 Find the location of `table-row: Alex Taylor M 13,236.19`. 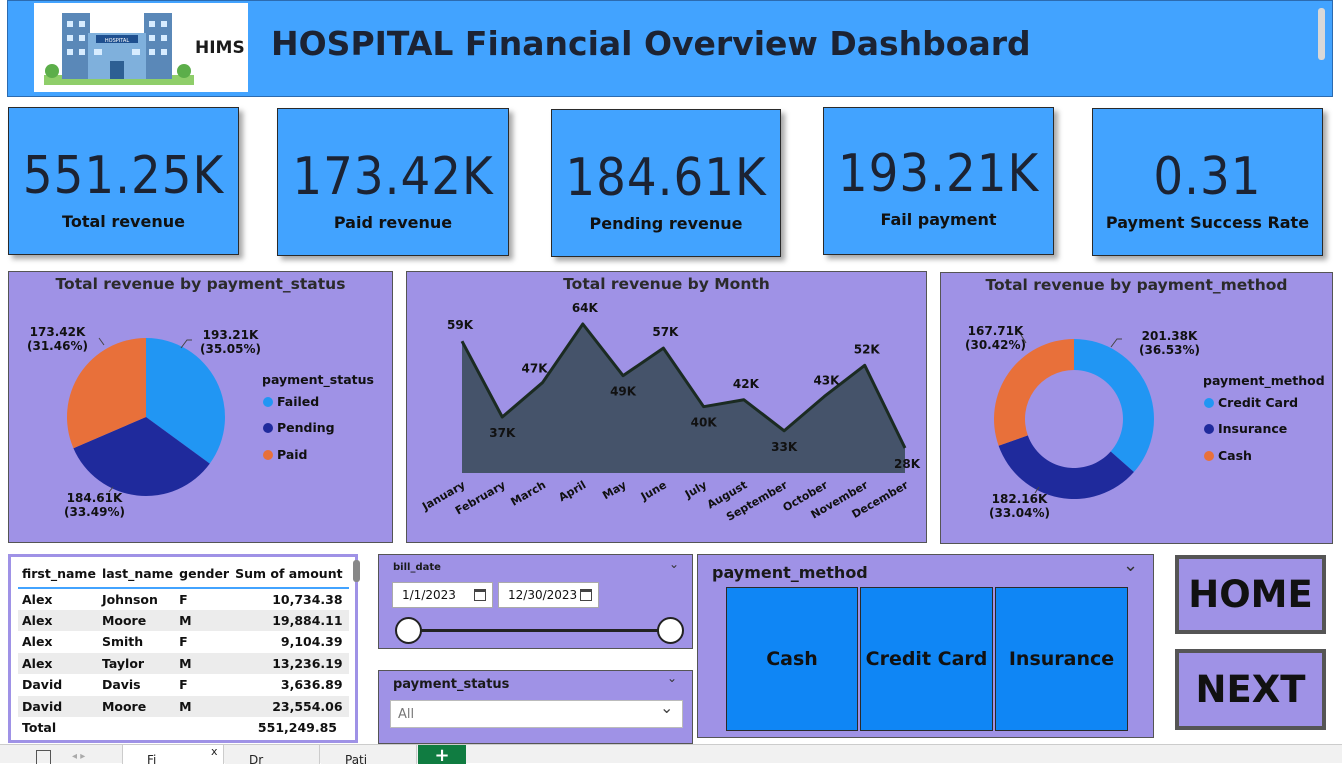

table-row: Alex Taylor M 13,236.19 is located at coordinates (183, 663).